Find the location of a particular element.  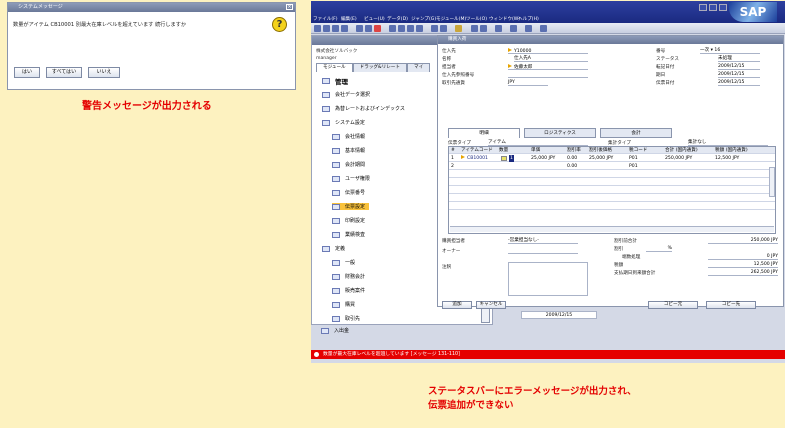

posting-date-field: 2009/12/15 is located at coordinates (739, 67).